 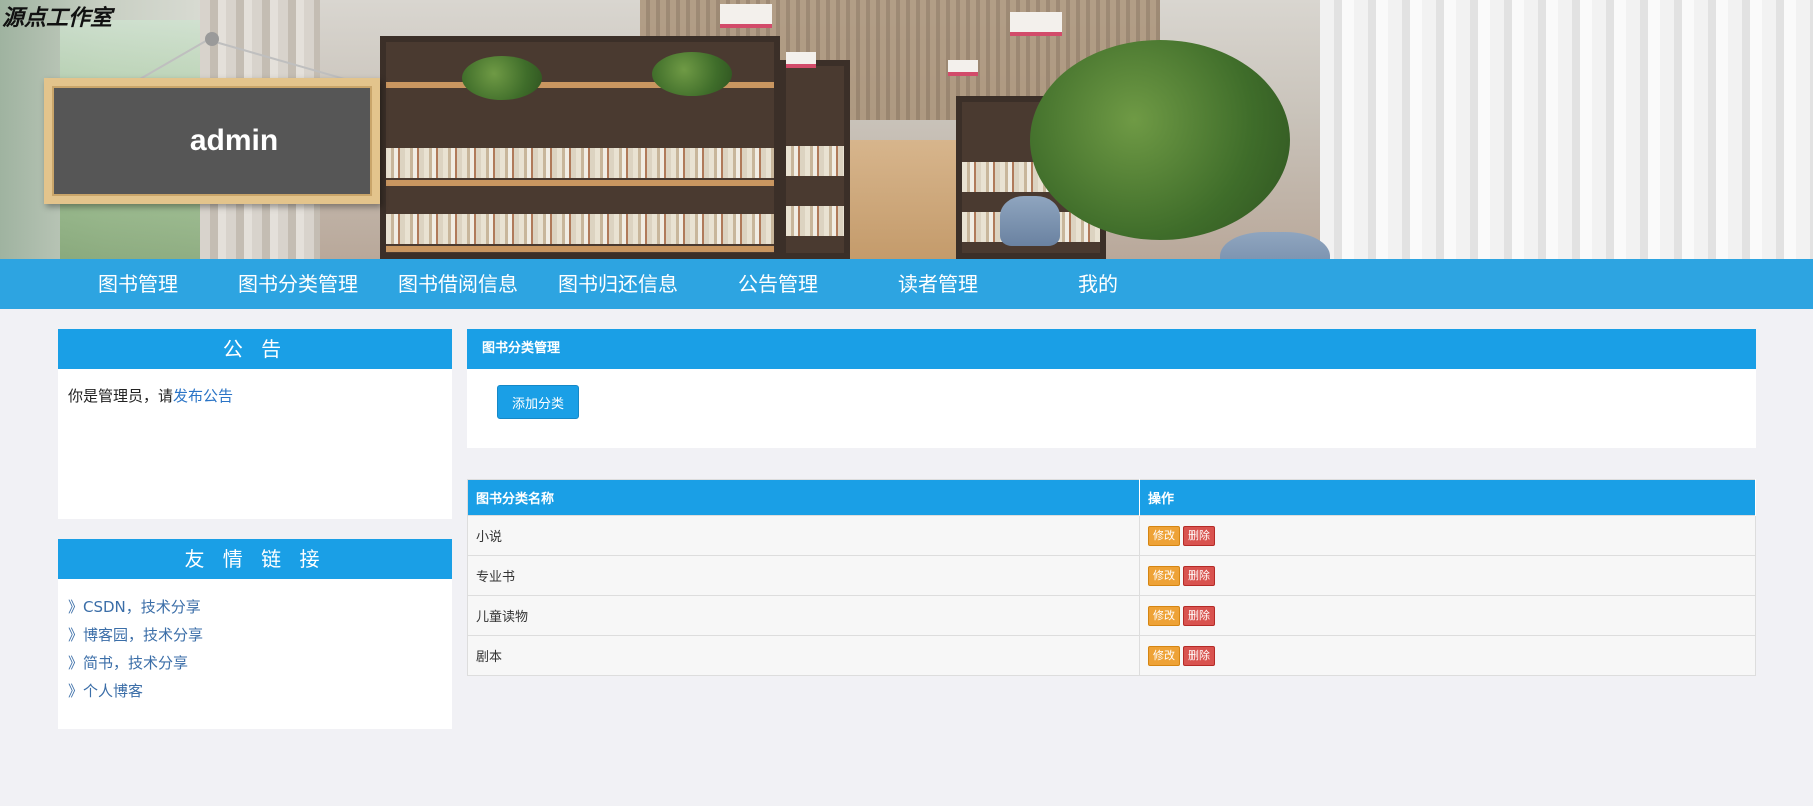 I want to click on banner-curtain-right, so click(x=1566, y=129).